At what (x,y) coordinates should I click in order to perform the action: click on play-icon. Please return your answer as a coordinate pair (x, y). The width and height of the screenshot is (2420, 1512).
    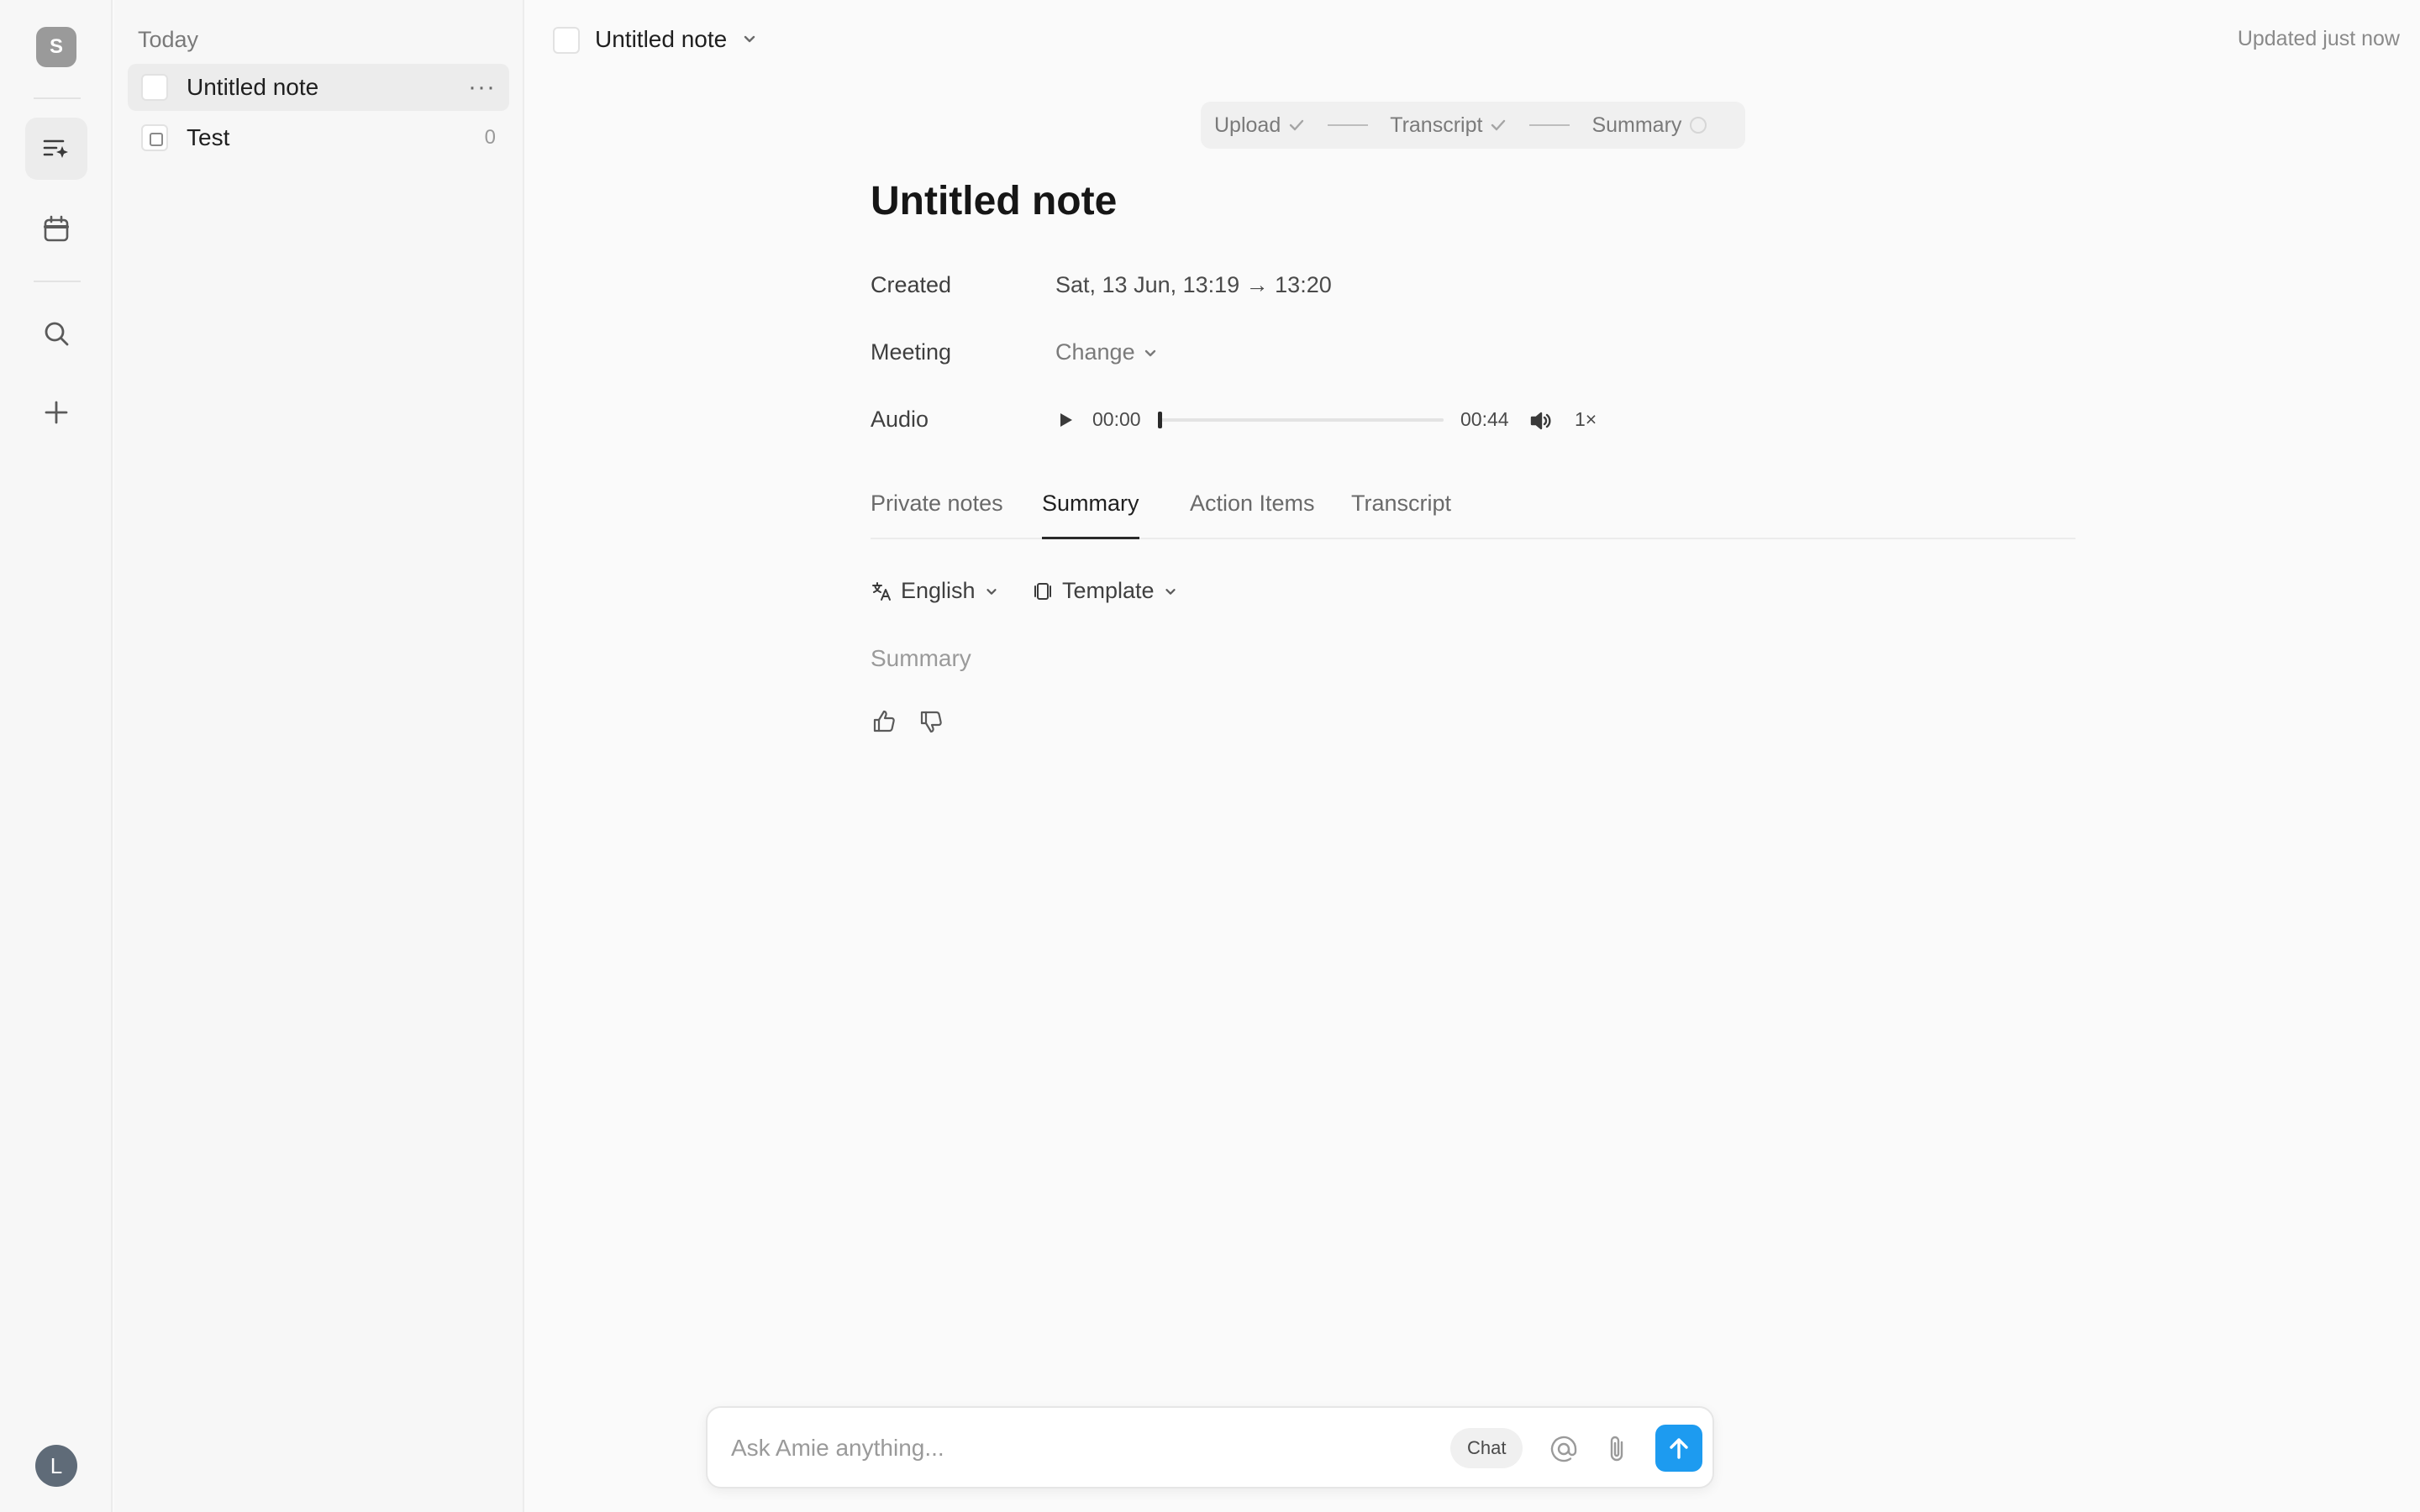
    Looking at the image, I should click on (1065, 420).